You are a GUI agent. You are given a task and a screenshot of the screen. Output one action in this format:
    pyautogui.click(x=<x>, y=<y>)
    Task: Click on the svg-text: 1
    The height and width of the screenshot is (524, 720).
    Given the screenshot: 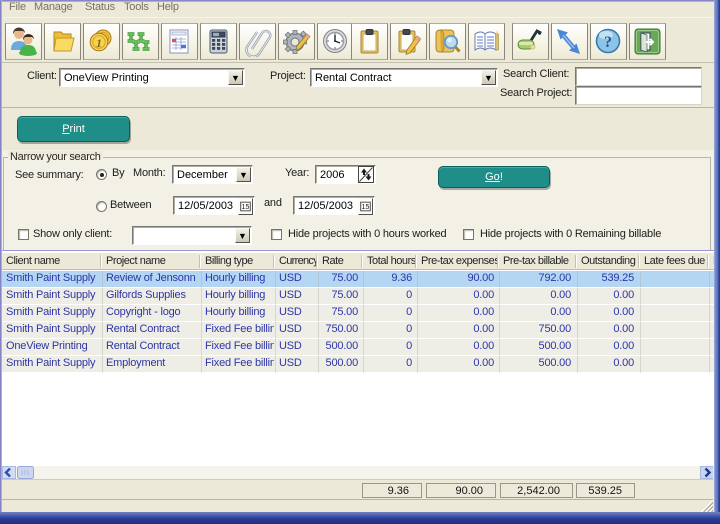 What is the action you would take?
    pyautogui.click(x=99, y=43)
    